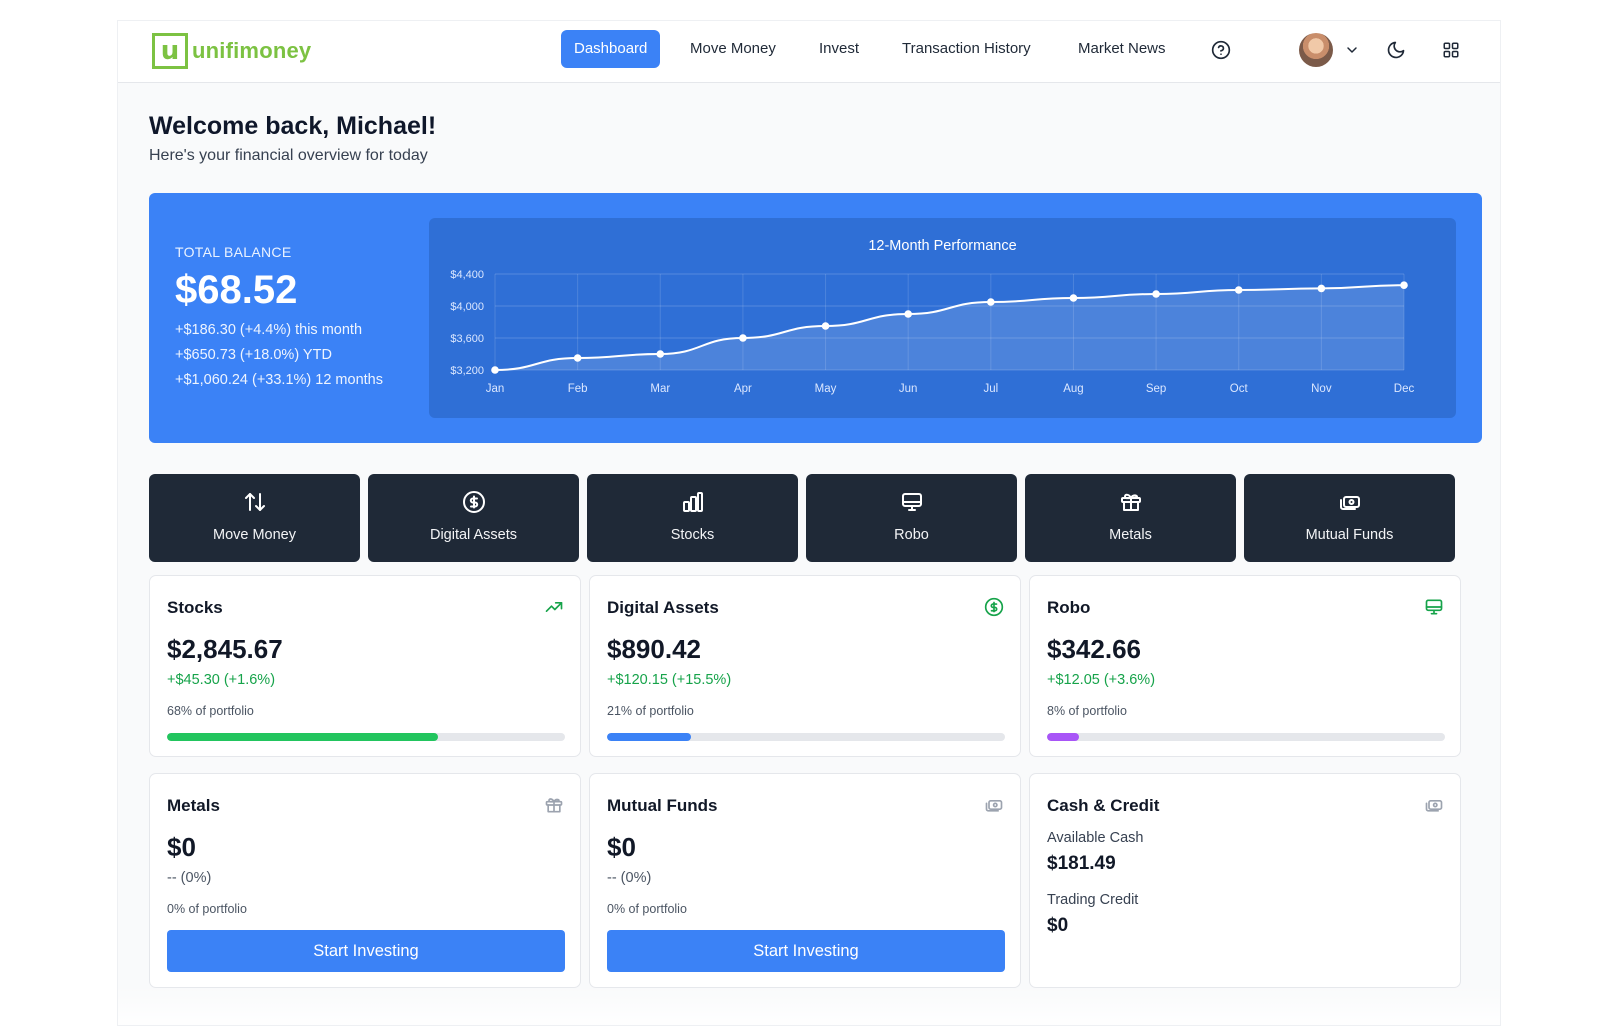  What do you see at coordinates (654, 649) in the screenshot?
I see `card-amount: $890.42` at bounding box center [654, 649].